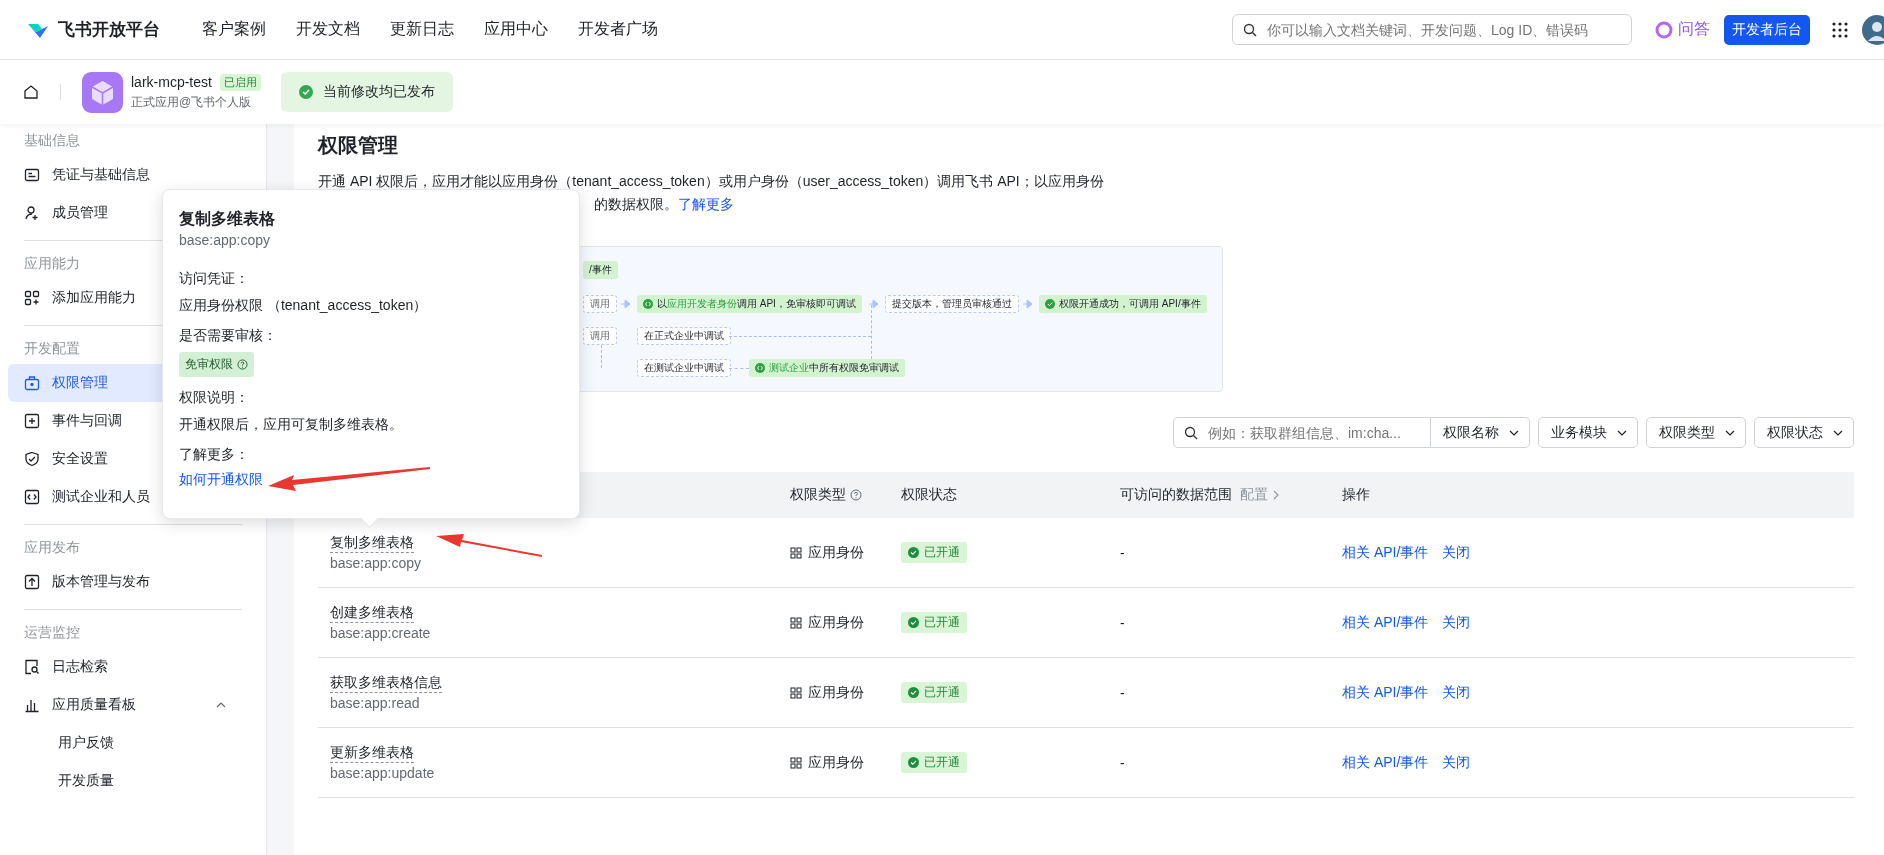 The image size is (1884, 855). I want to click on flow-node: 提交版本，管理员审核通过, so click(952, 304).